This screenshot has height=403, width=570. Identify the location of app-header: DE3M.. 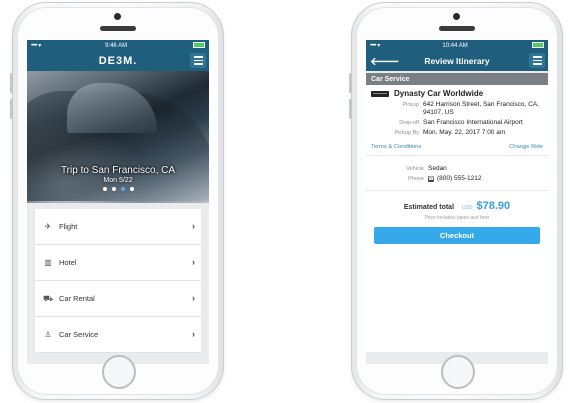
(118, 61).